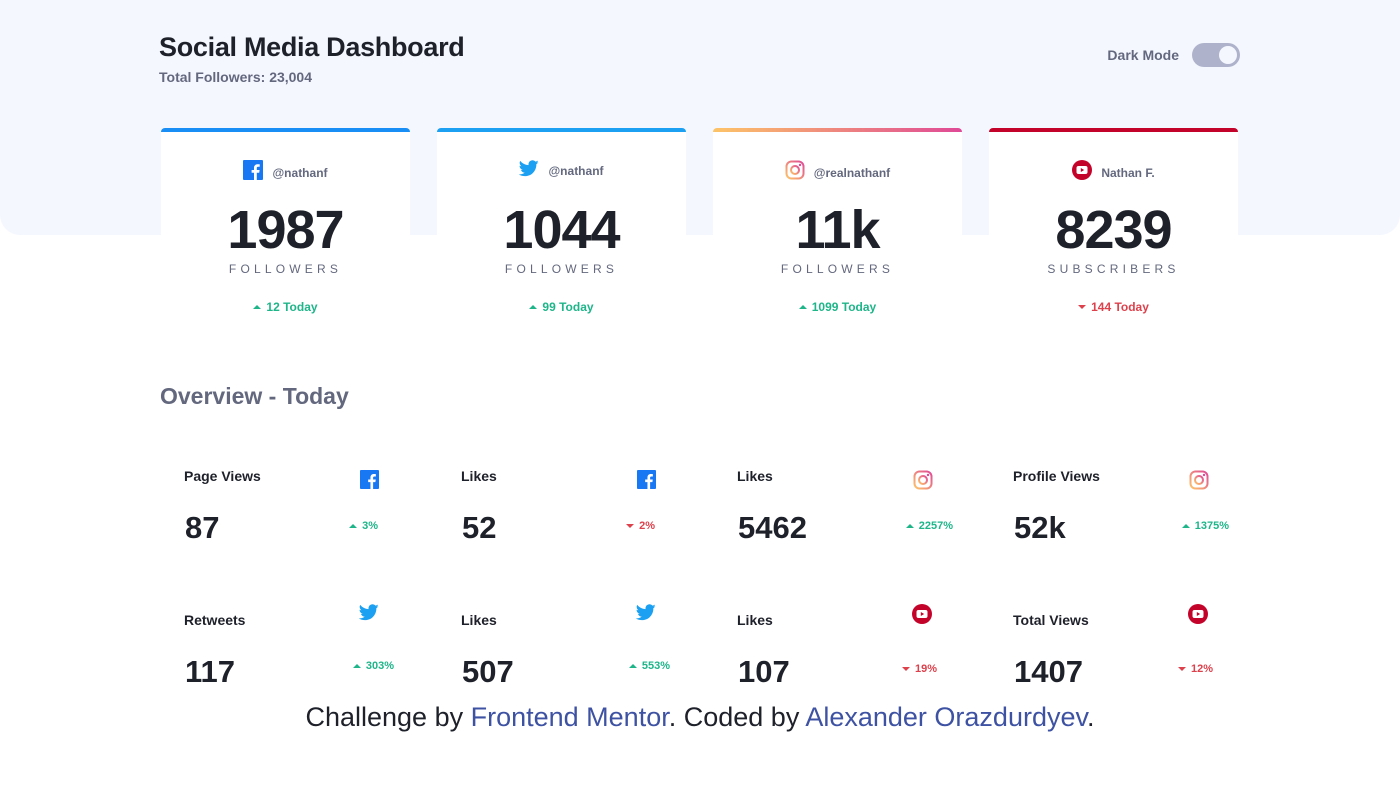  What do you see at coordinates (935, 526) in the screenshot?
I see `overview-change-text: 2257%` at bounding box center [935, 526].